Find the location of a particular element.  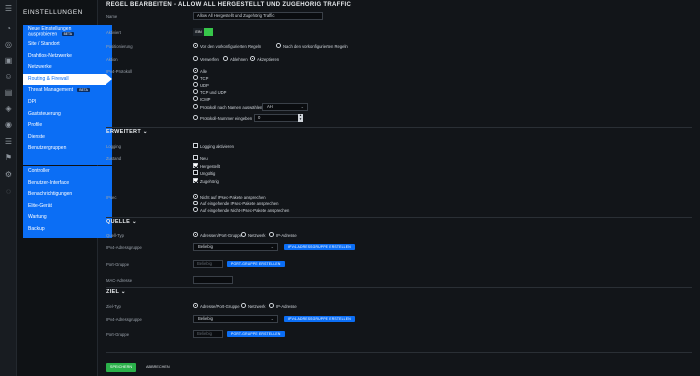

source-type-ip-text: IP-Adresse is located at coordinates (286, 235).